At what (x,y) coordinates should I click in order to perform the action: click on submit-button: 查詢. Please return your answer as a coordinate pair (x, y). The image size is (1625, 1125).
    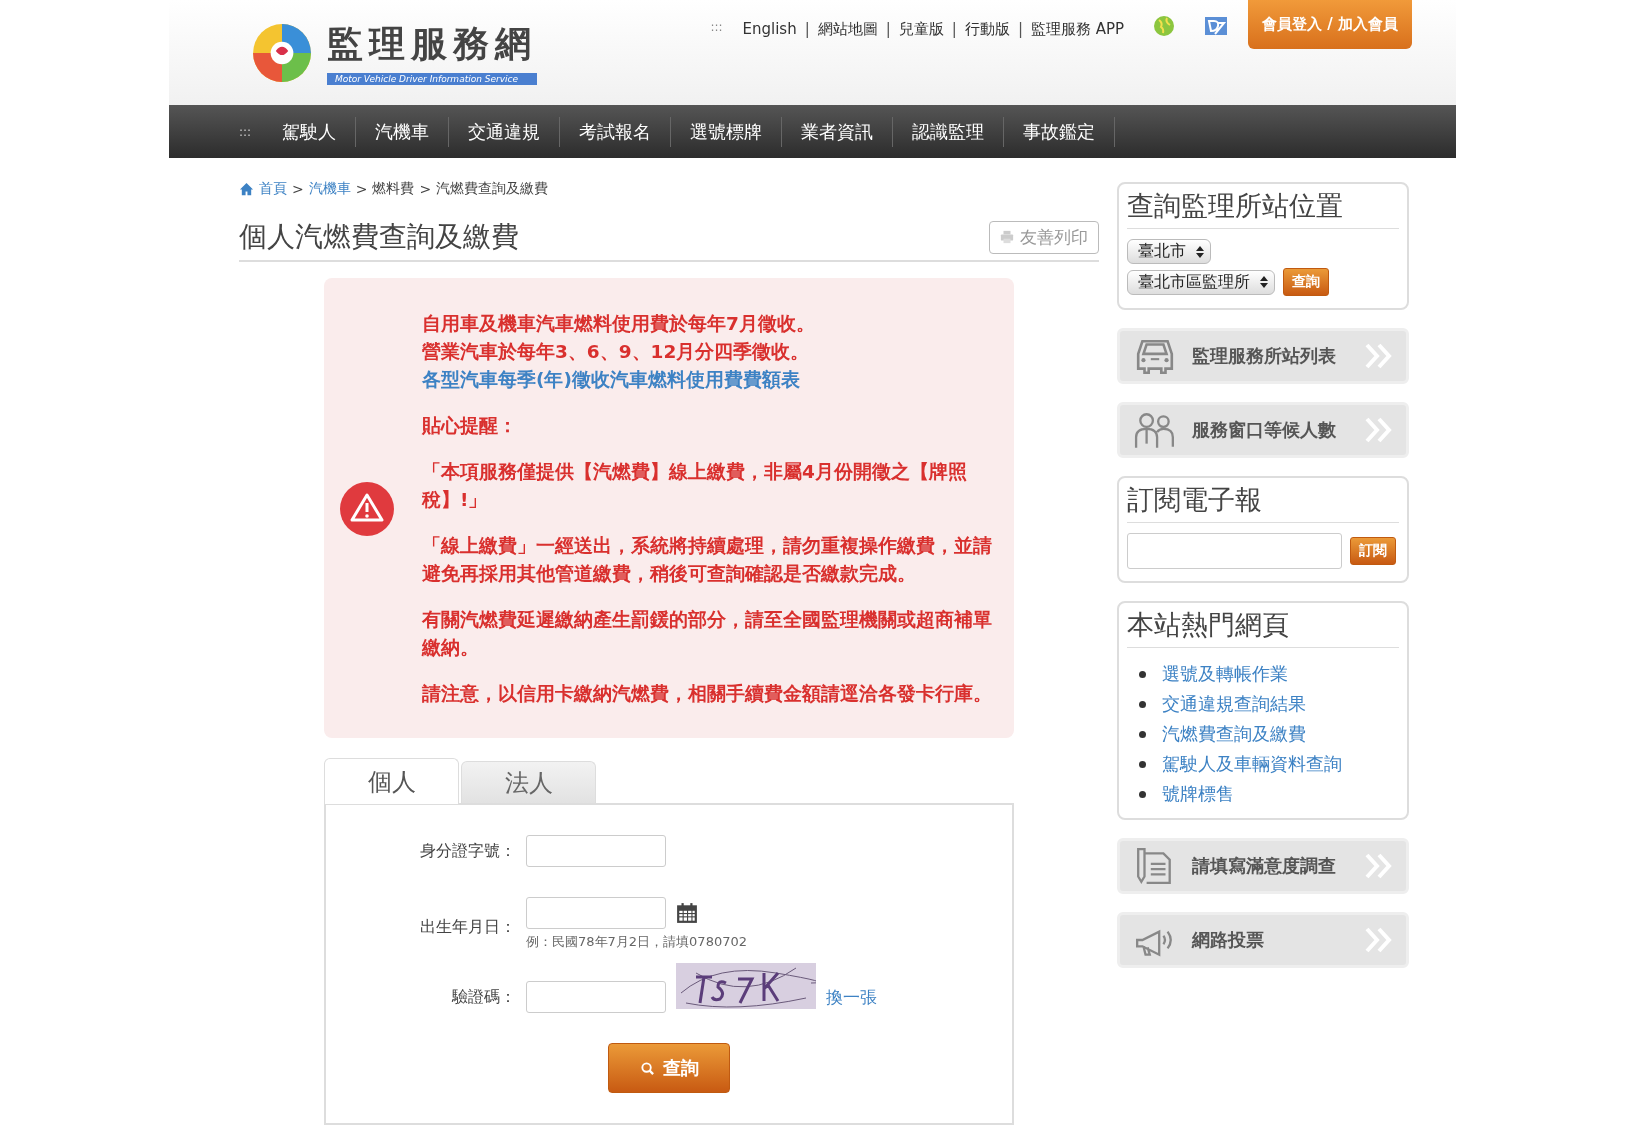
    Looking at the image, I should click on (669, 1068).